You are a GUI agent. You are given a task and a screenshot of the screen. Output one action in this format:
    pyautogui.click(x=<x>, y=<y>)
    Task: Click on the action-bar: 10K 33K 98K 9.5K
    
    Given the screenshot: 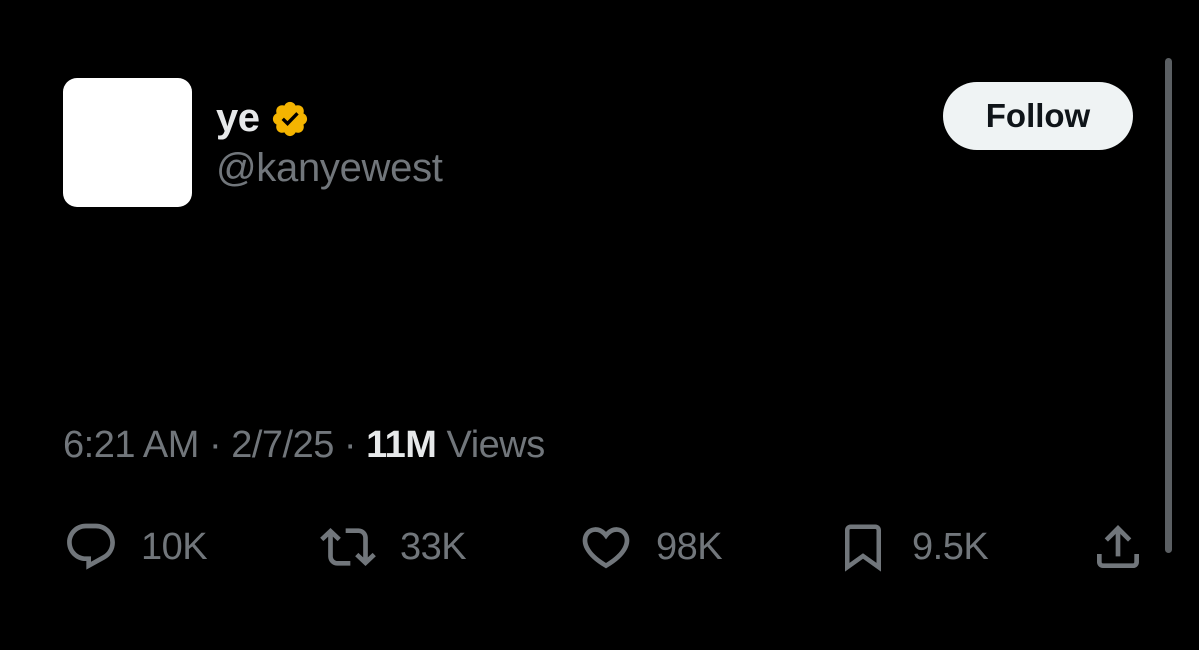 What is the action you would take?
    pyautogui.click(x=599, y=547)
    